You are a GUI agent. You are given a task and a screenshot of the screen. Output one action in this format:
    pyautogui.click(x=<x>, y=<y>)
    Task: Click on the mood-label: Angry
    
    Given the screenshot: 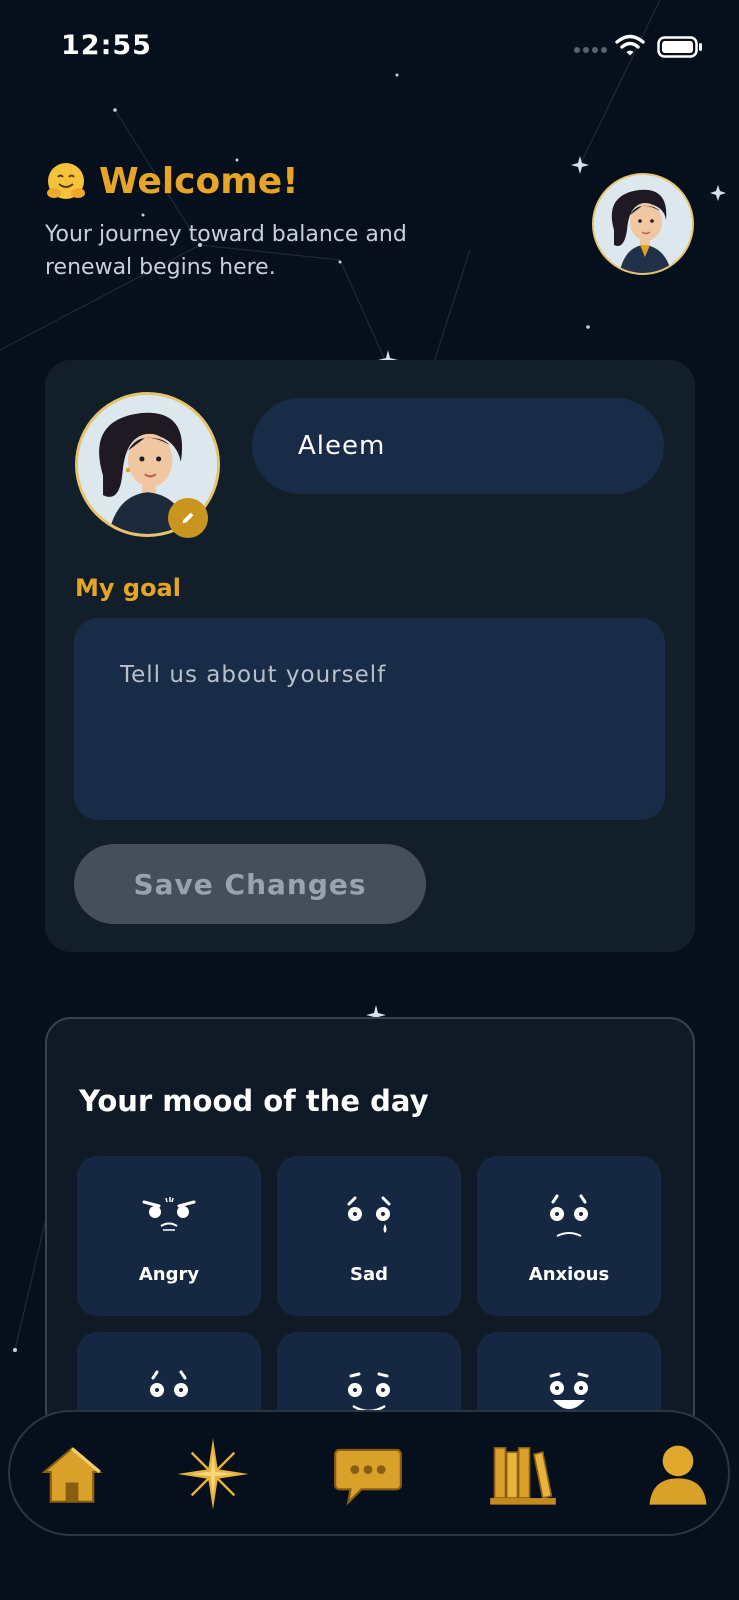 What is the action you would take?
    pyautogui.click(x=169, y=1274)
    